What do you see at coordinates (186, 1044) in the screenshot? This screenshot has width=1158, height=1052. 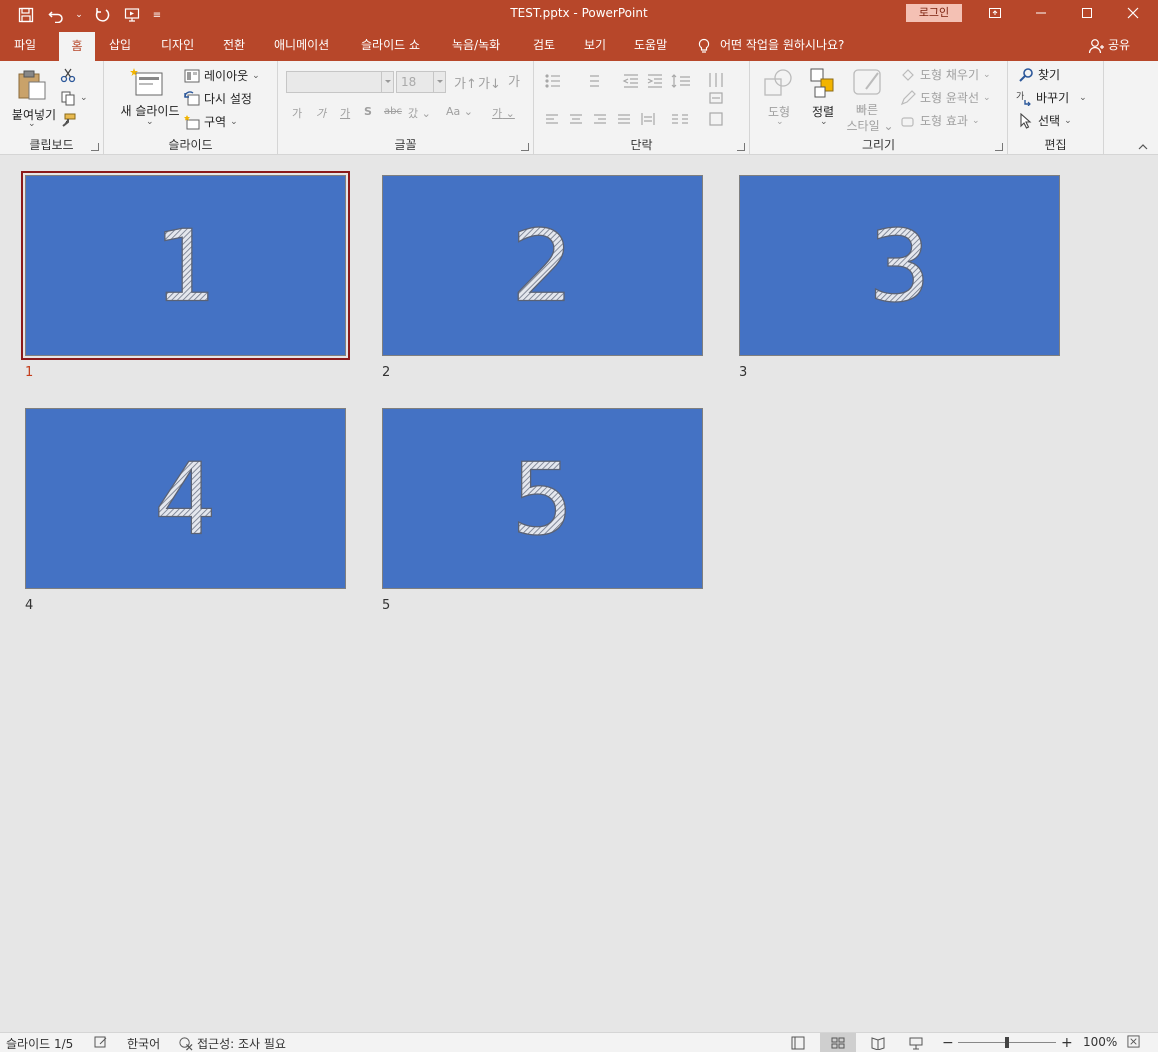 I see `accessibility-icon` at bounding box center [186, 1044].